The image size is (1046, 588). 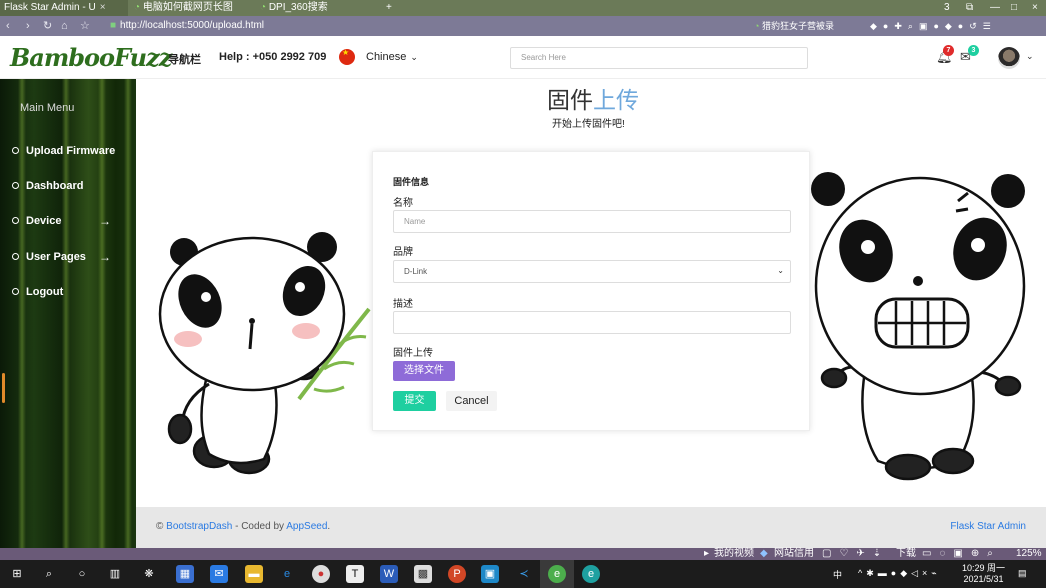 I want to click on star-icon: ☆, so click(x=85, y=26).